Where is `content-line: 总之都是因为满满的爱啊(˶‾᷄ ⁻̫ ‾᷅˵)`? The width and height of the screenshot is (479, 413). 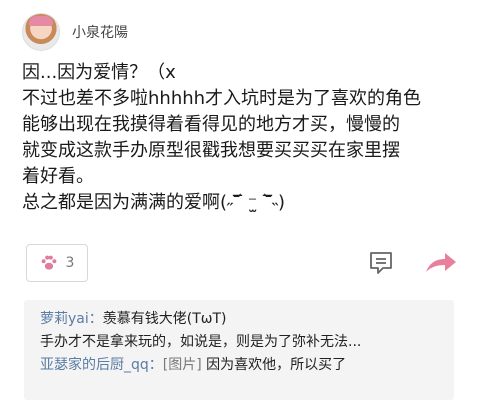 content-line: 总之都是因为满满的爱啊(˶‾᷄ ⁻̫ ‾᷅˵) is located at coordinates (153, 202).